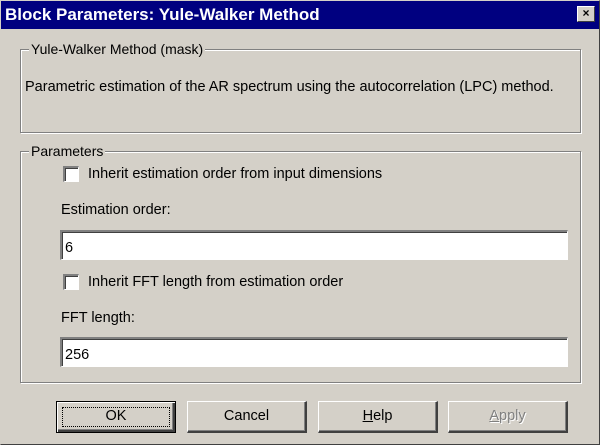 Image resolution: width=600 pixels, height=445 pixels. I want to click on help-mnemonic: H, so click(368, 416).